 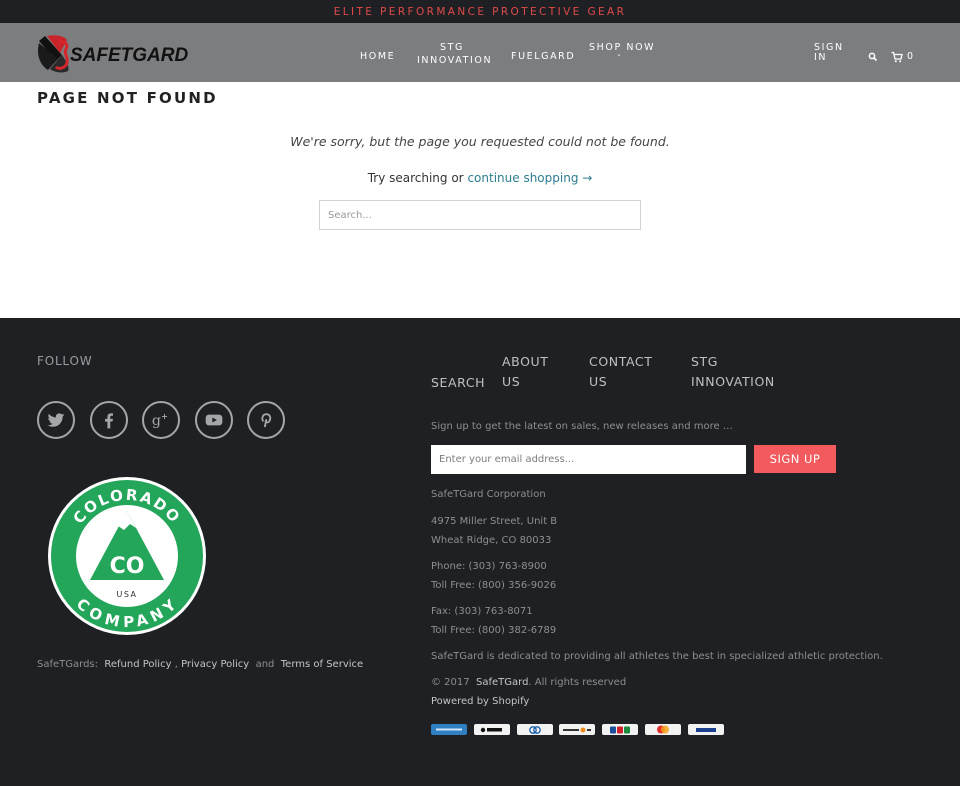 What do you see at coordinates (455, 54) in the screenshot?
I see `nav-stg-innovation: STG INNOVATION` at bounding box center [455, 54].